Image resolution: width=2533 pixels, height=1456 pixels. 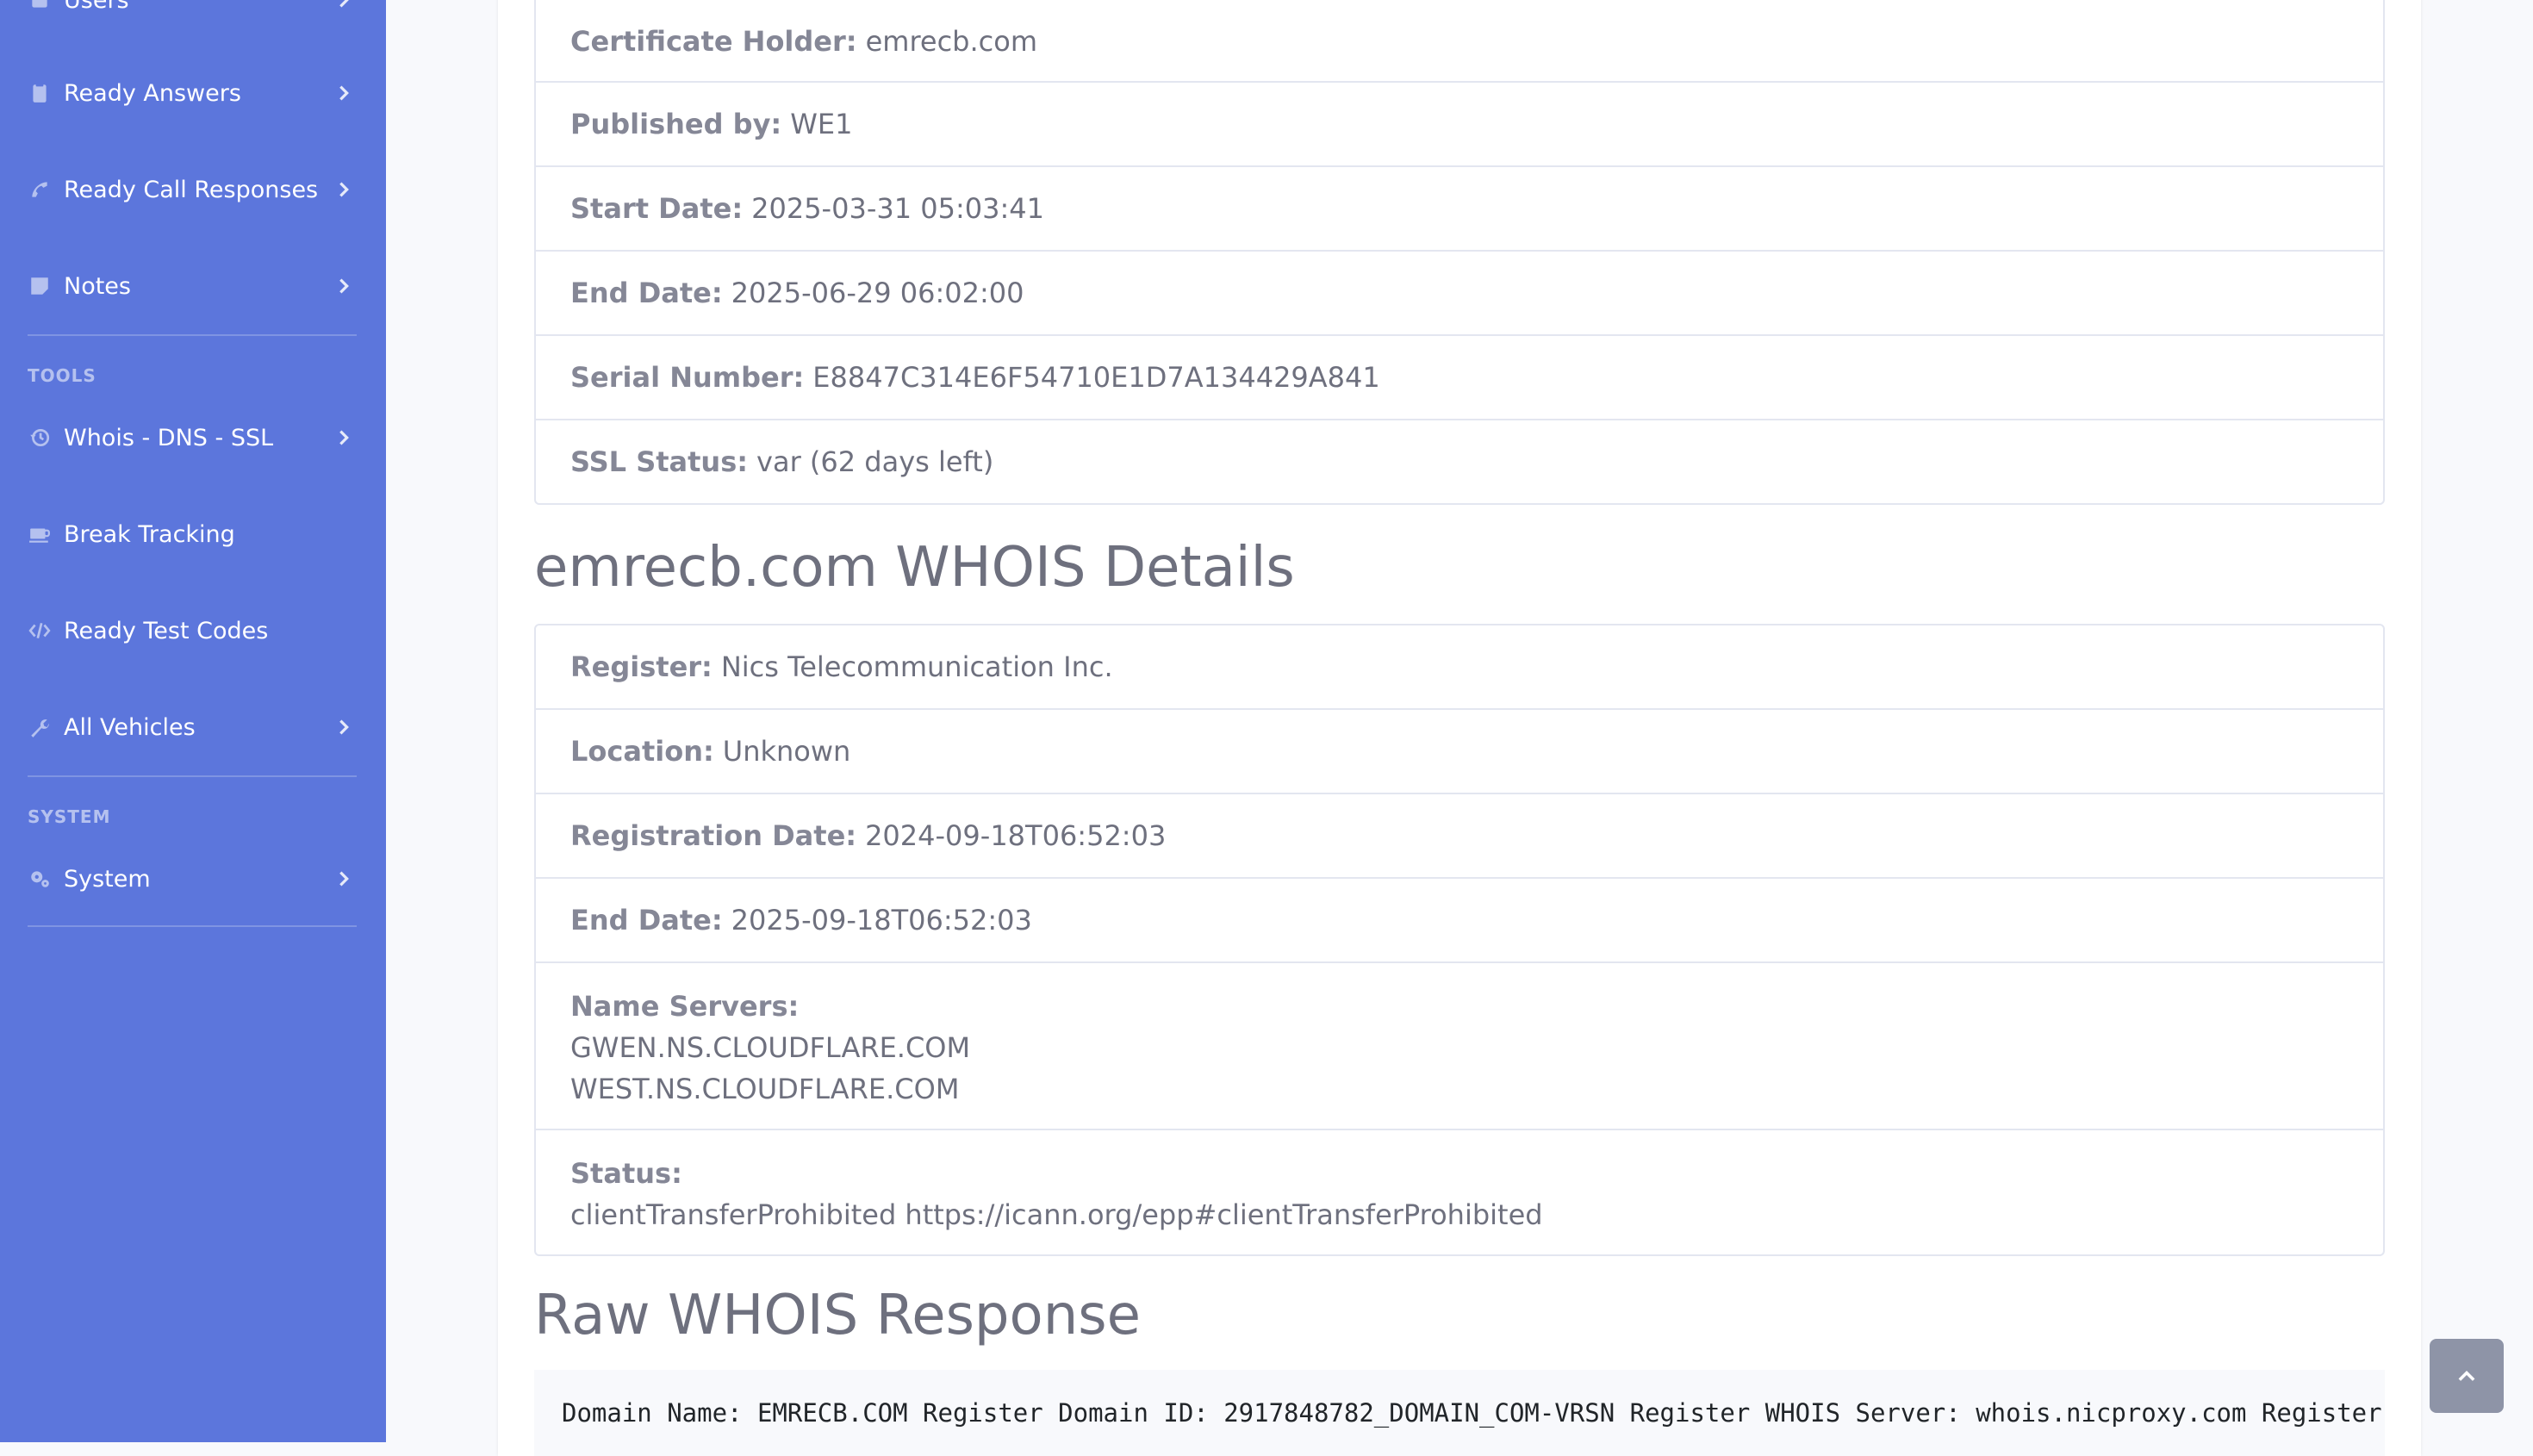 I want to click on sidebar-item-all-vehicles: All Vehicles, so click(x=193, y=728).